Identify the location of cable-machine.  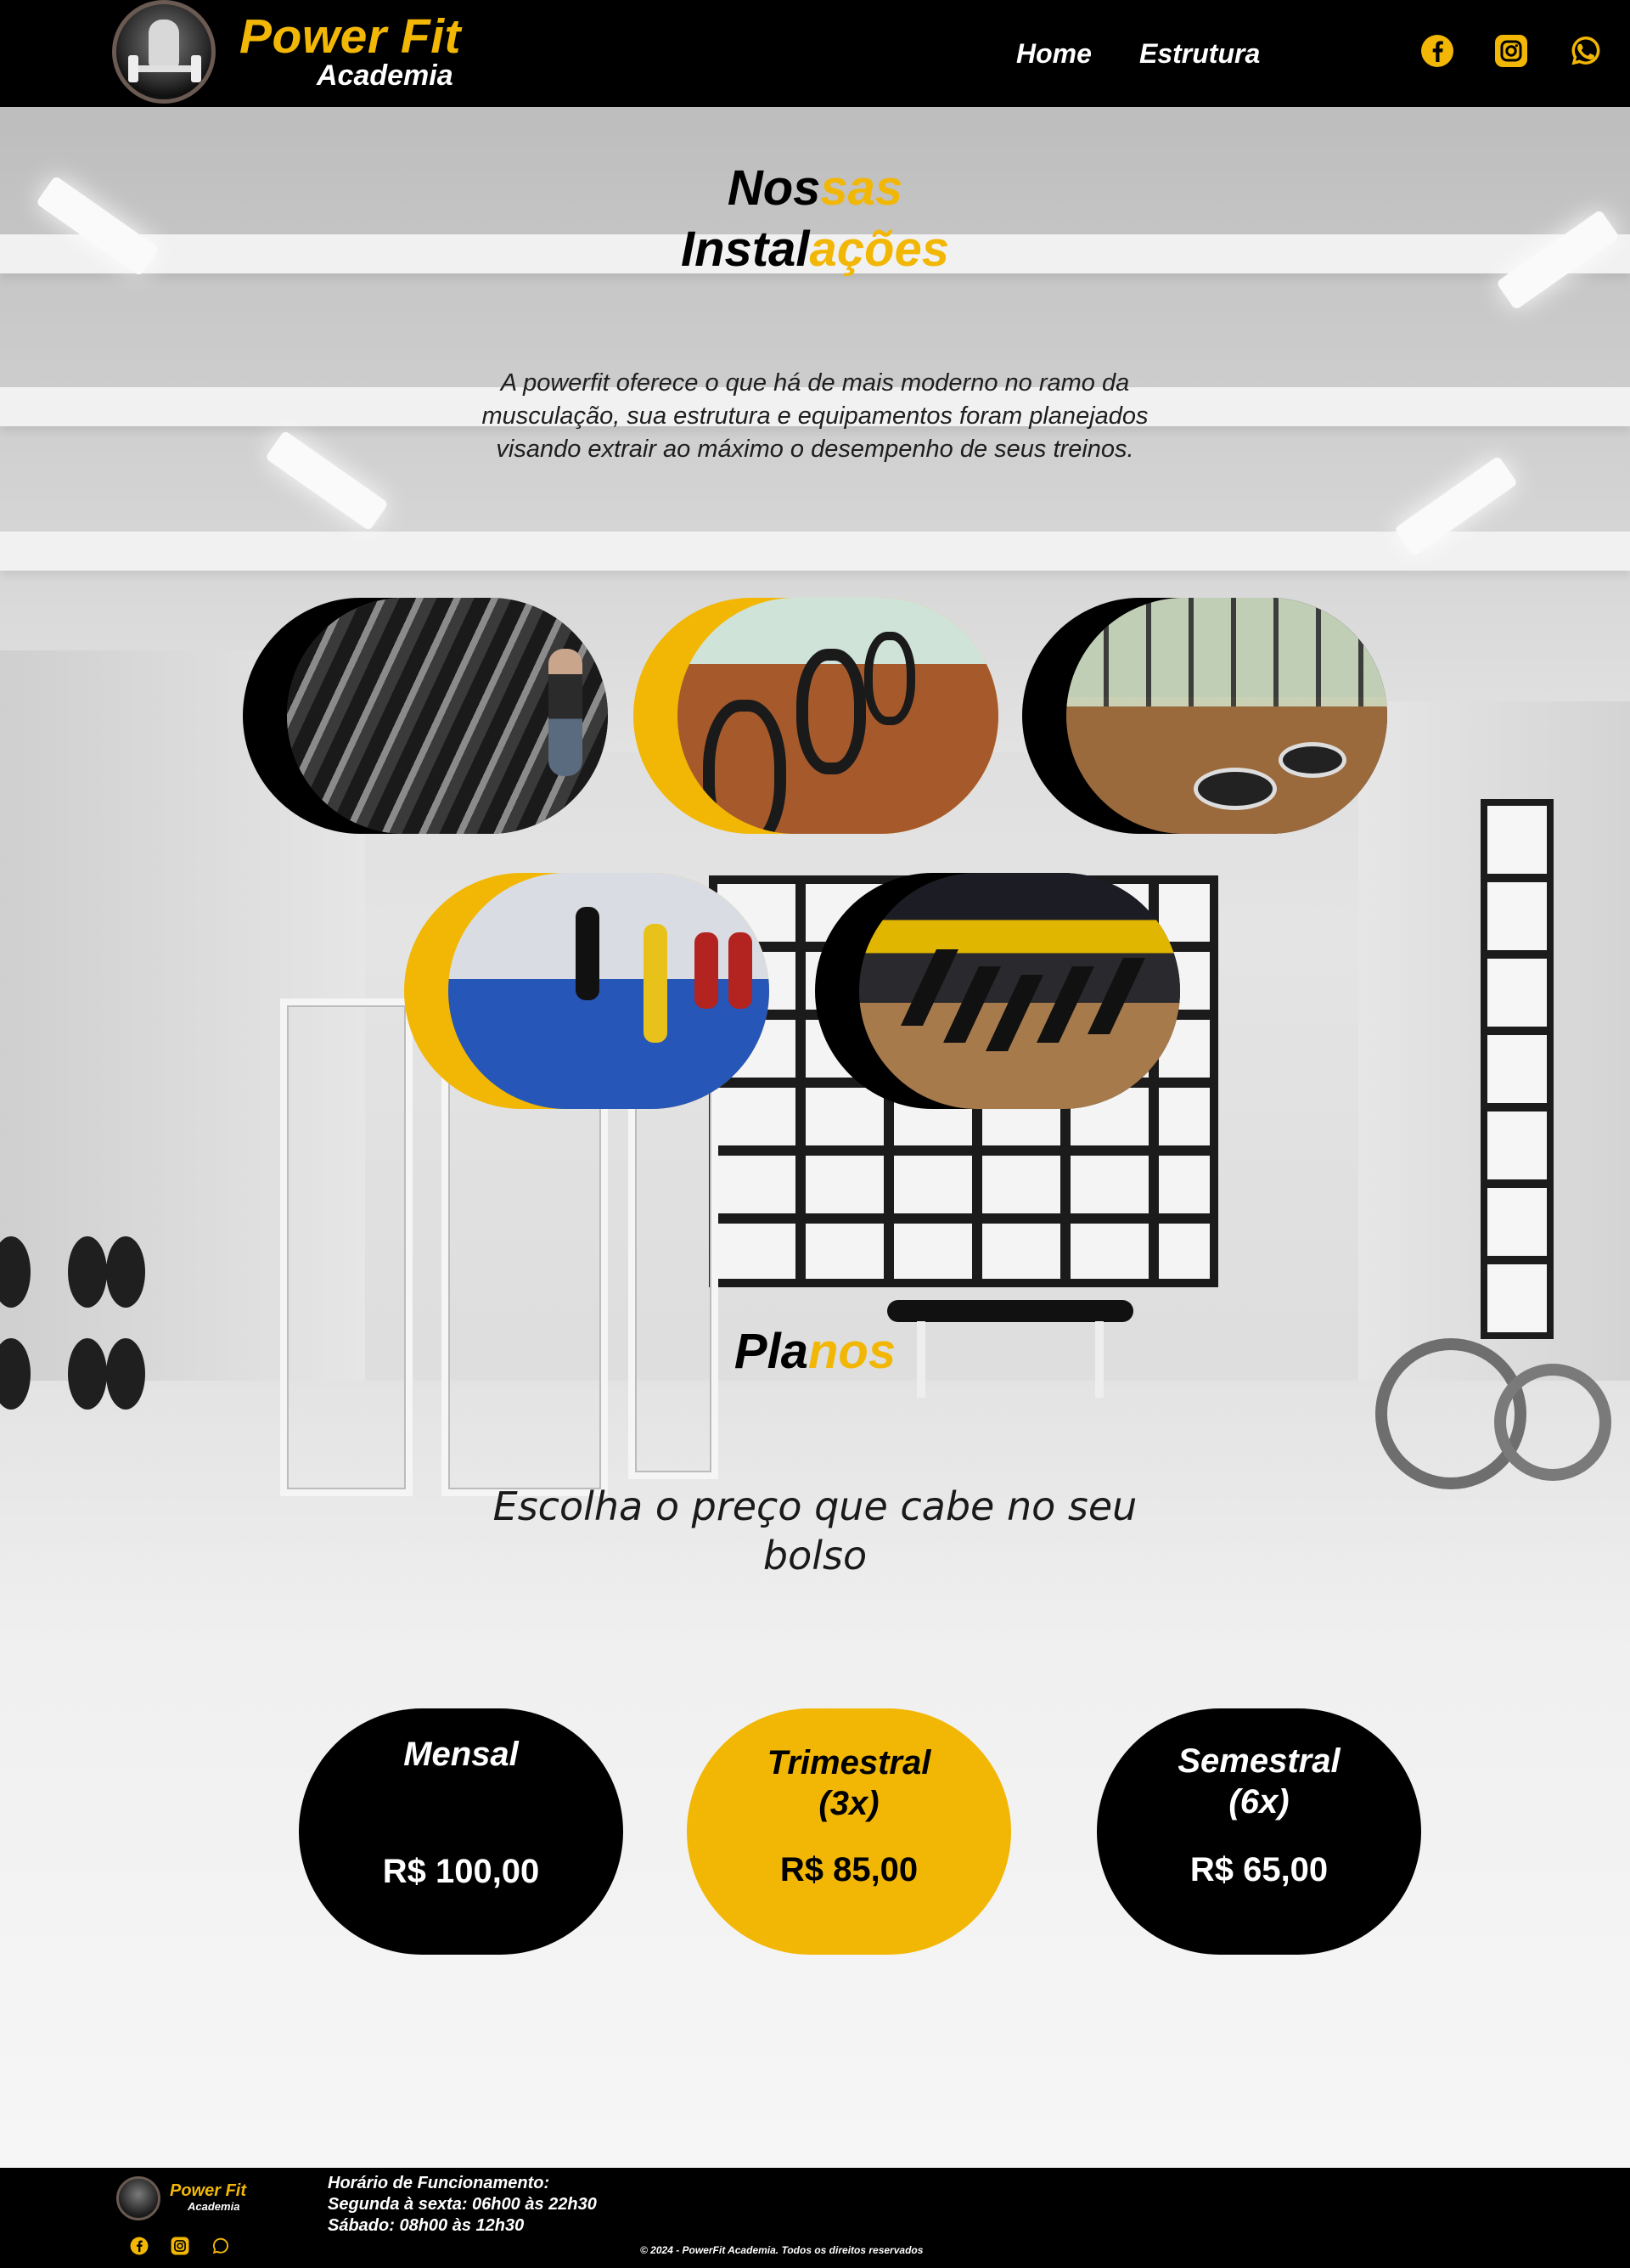
(347, 1247).